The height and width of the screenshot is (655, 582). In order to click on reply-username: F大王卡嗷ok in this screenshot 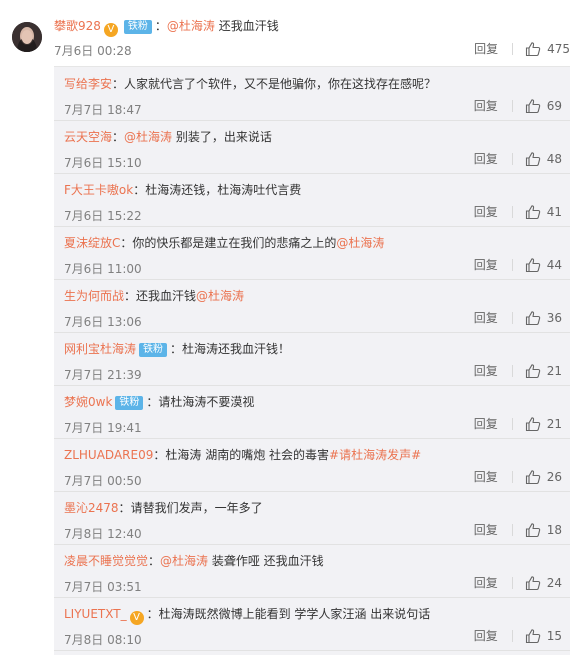, I will do `click(98, 190)`.